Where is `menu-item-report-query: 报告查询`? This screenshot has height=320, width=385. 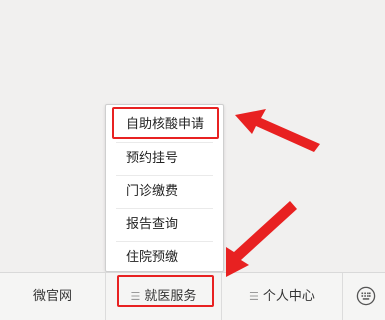
menu-item-report-query: 报告查询 is located at coordinates (164, 224).